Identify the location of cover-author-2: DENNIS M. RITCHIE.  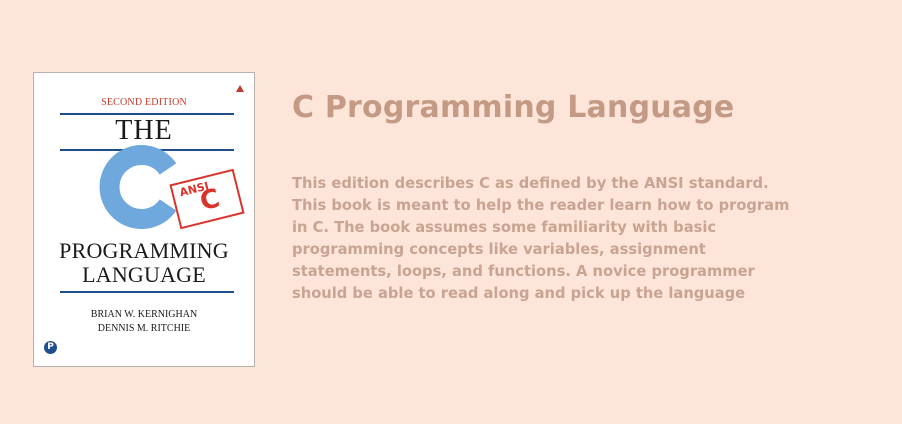
(144, 328).